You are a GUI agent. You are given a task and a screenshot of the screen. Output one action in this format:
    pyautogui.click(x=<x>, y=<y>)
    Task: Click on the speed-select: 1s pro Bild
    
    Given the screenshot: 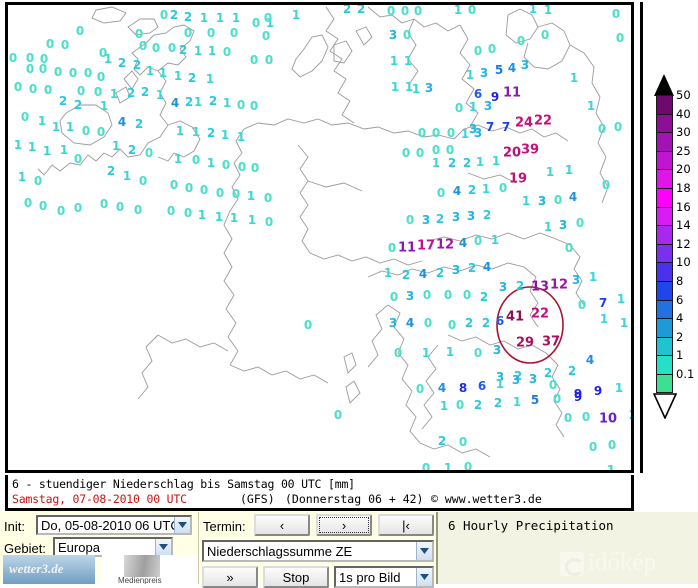 What is the action you would take?
    pyautogui.click(x=384, y=577)
    